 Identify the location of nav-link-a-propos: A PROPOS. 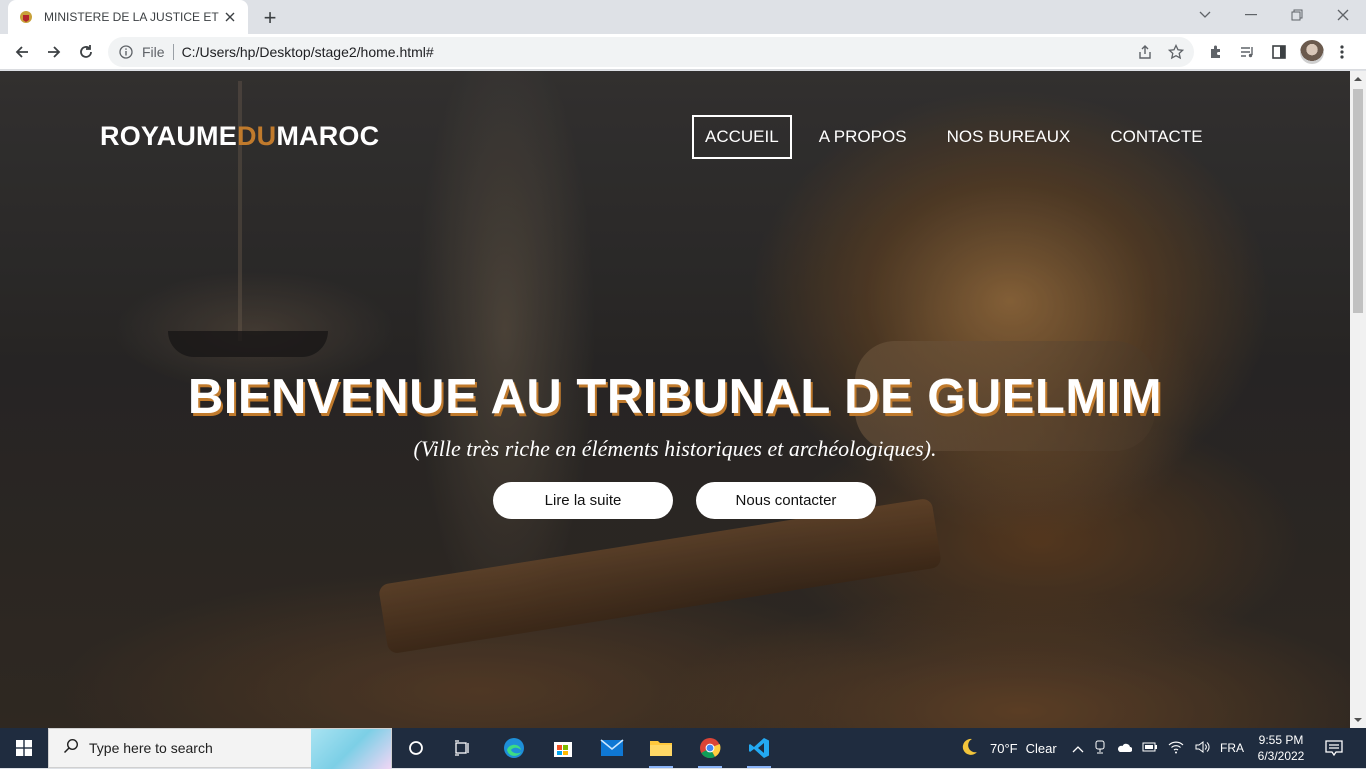
(863, 137).